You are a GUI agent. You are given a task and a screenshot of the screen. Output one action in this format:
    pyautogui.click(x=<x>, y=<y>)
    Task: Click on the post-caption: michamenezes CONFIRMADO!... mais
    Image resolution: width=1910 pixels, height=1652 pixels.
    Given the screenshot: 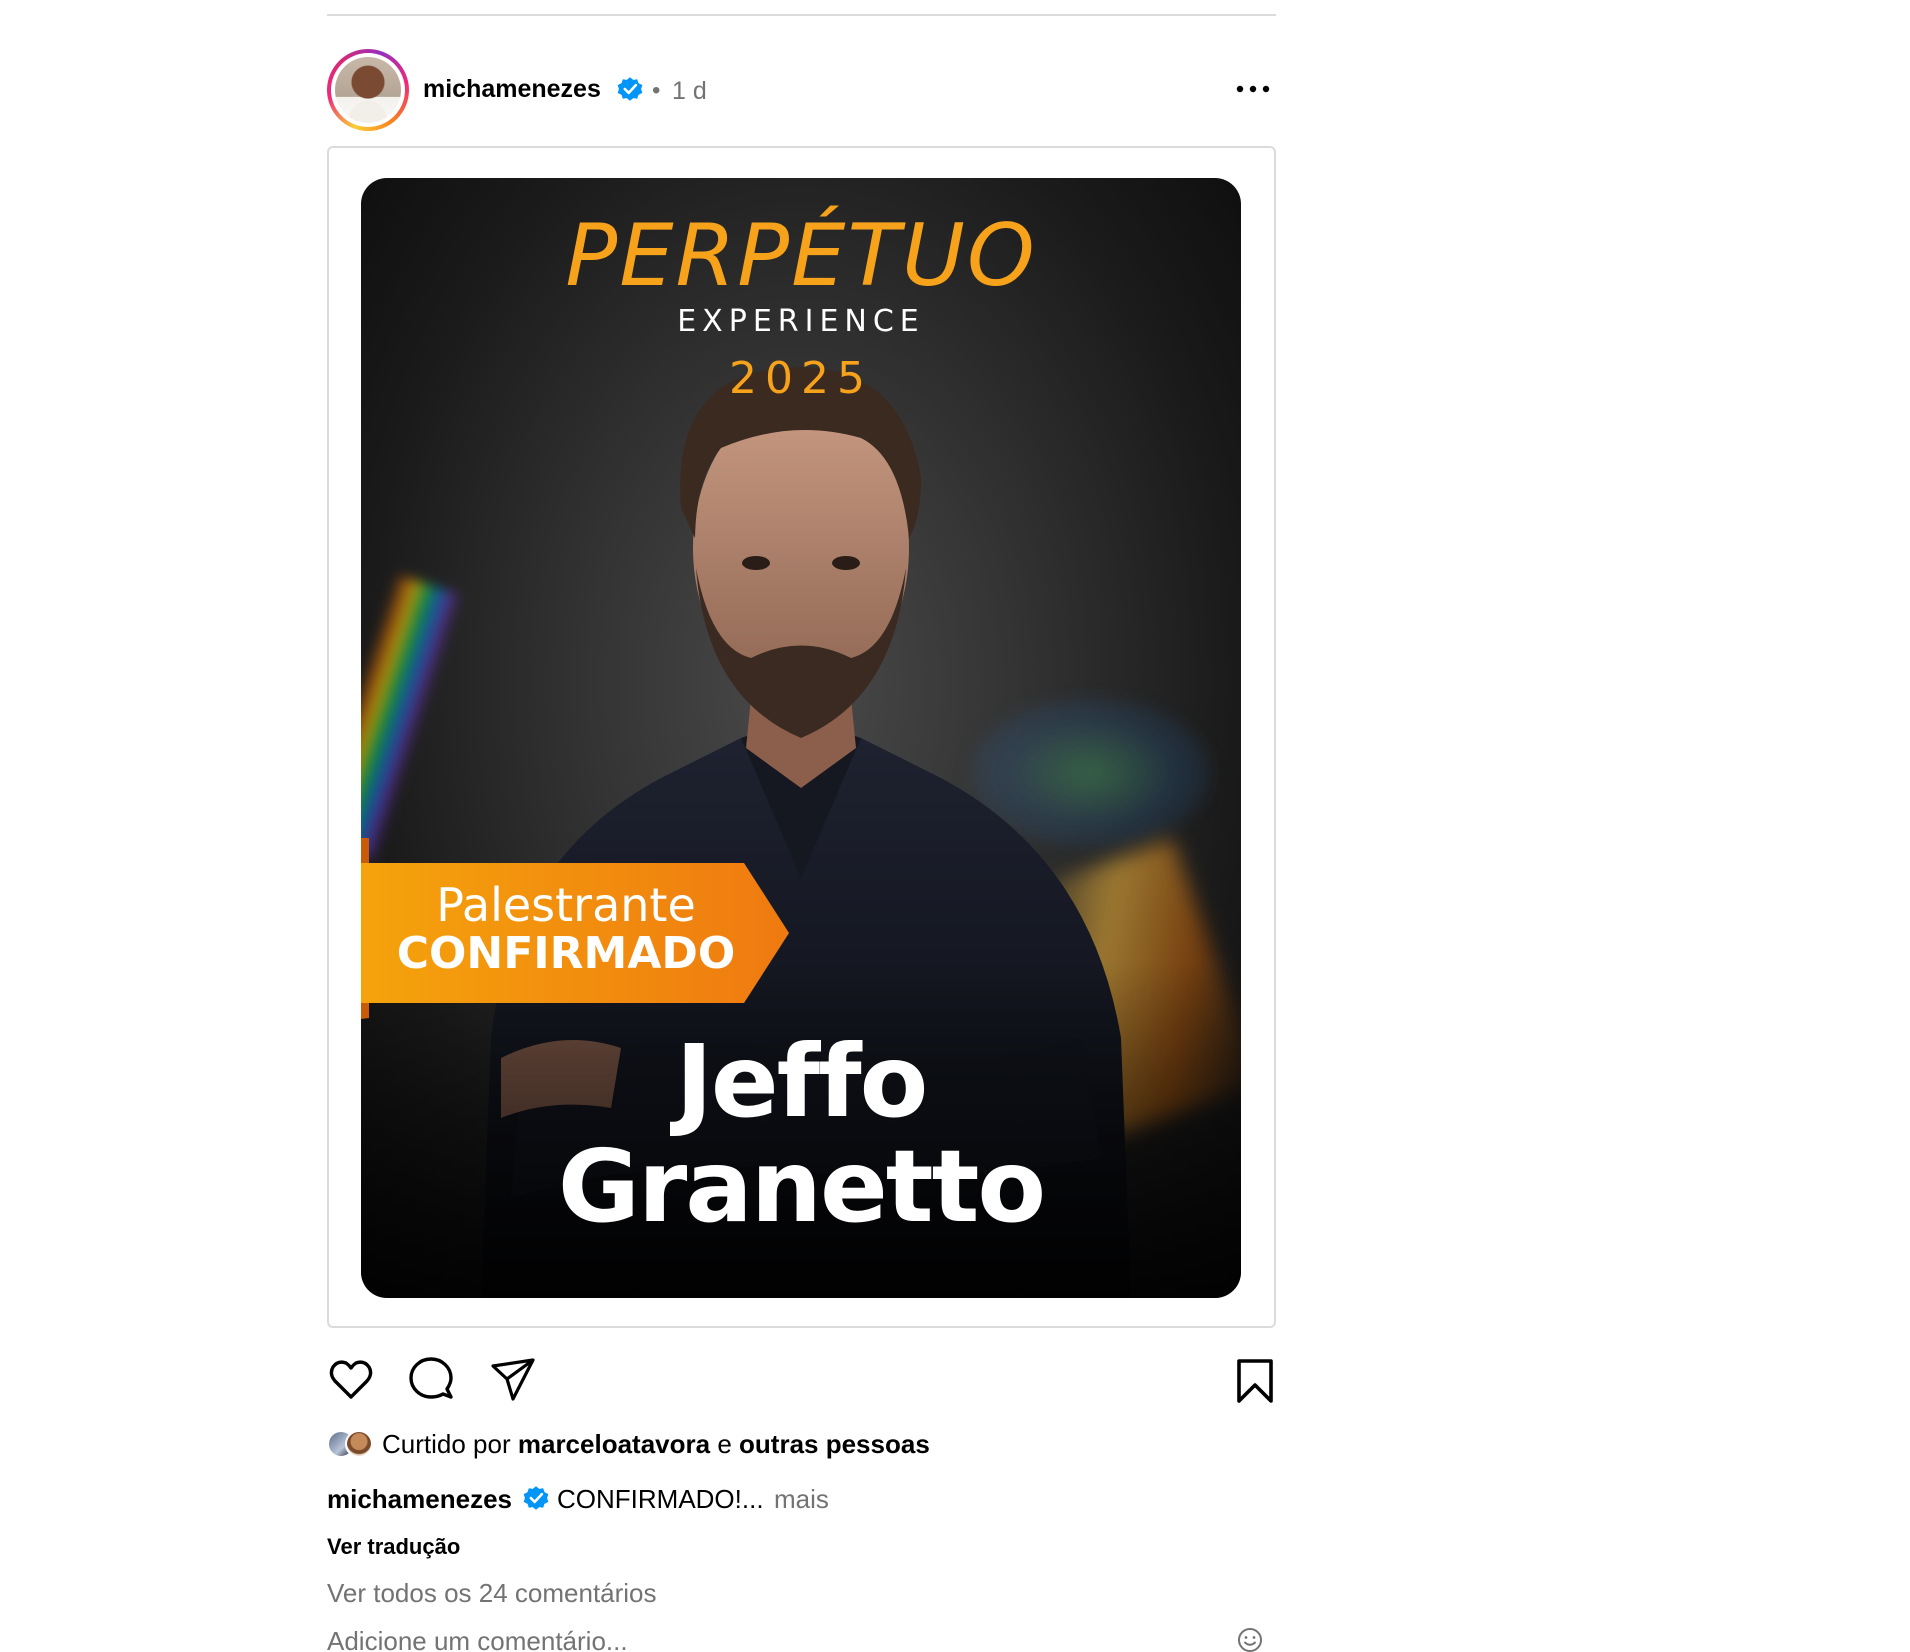 What is the action you would take?
    pyautogui.click(x=801, y=1501)
    